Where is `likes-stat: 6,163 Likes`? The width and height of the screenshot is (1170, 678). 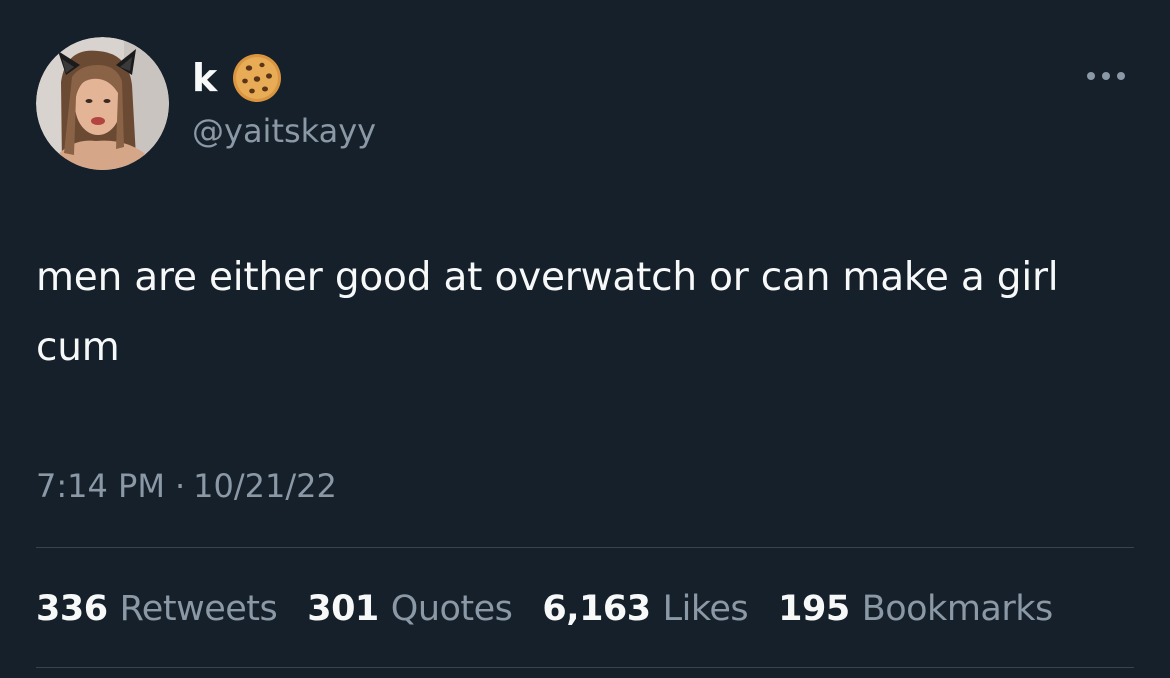
likes-stat: 6,163 Likes is located at coordinates (645, 609).